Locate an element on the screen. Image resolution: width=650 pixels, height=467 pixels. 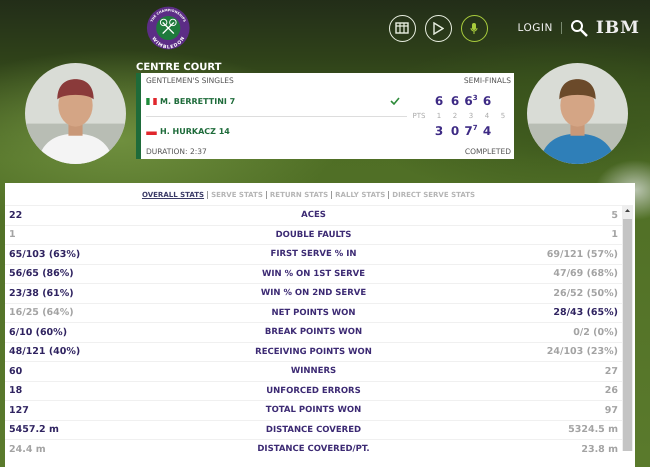
stat-value: 27 is located at coordinates (611, 371).